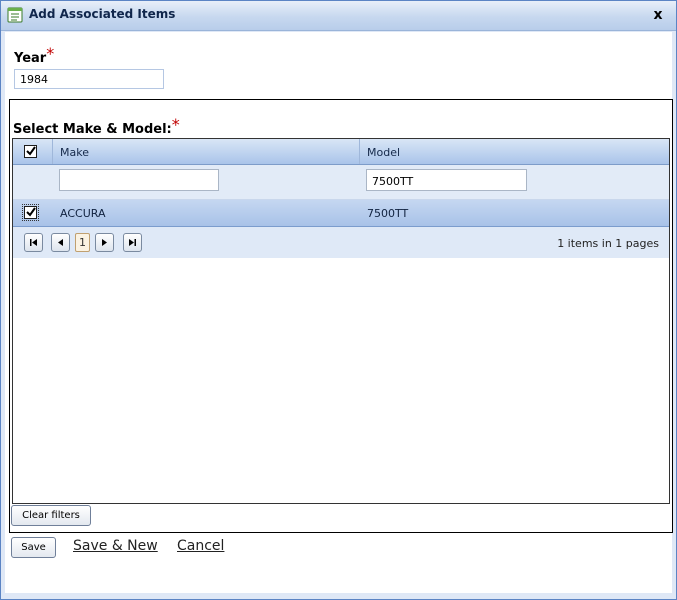 The height and width of the screenshot is (600, 677). I want to click on make-model-required-mark: *, so click(175, 124).